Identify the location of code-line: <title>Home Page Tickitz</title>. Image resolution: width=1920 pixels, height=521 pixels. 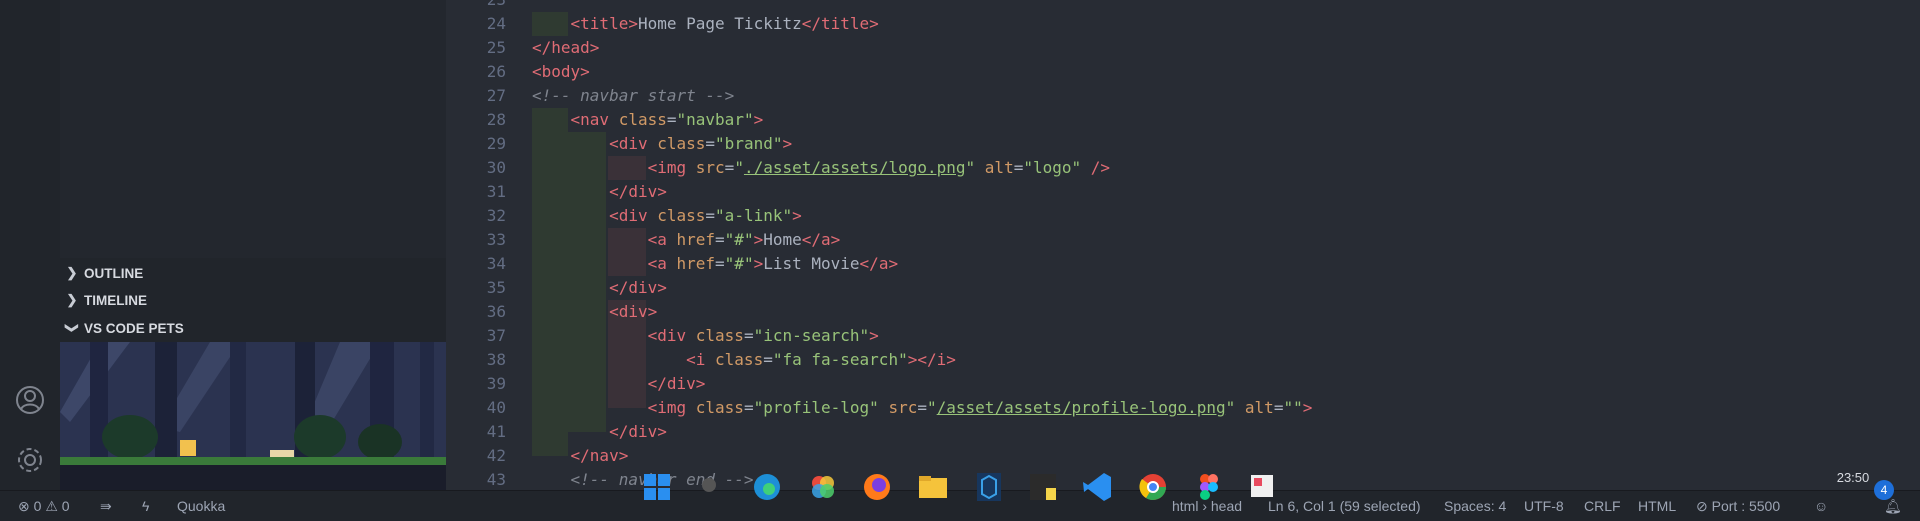
(724, 23).